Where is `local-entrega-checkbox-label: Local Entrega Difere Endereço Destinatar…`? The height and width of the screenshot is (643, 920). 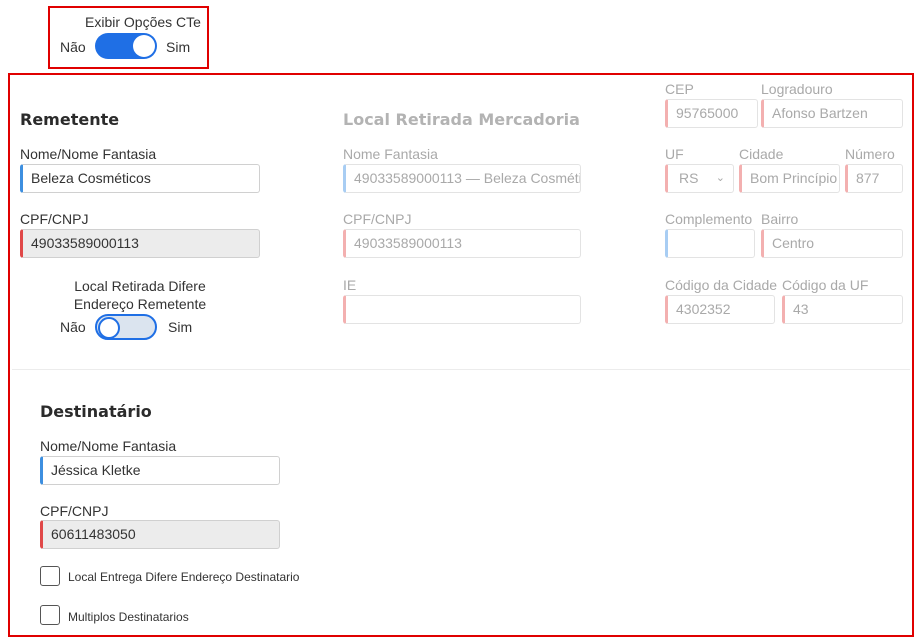 local-entrega-checkbox-label: Local Entrega Difere Endereço Destinatar… is located at coordinates (184, 577).